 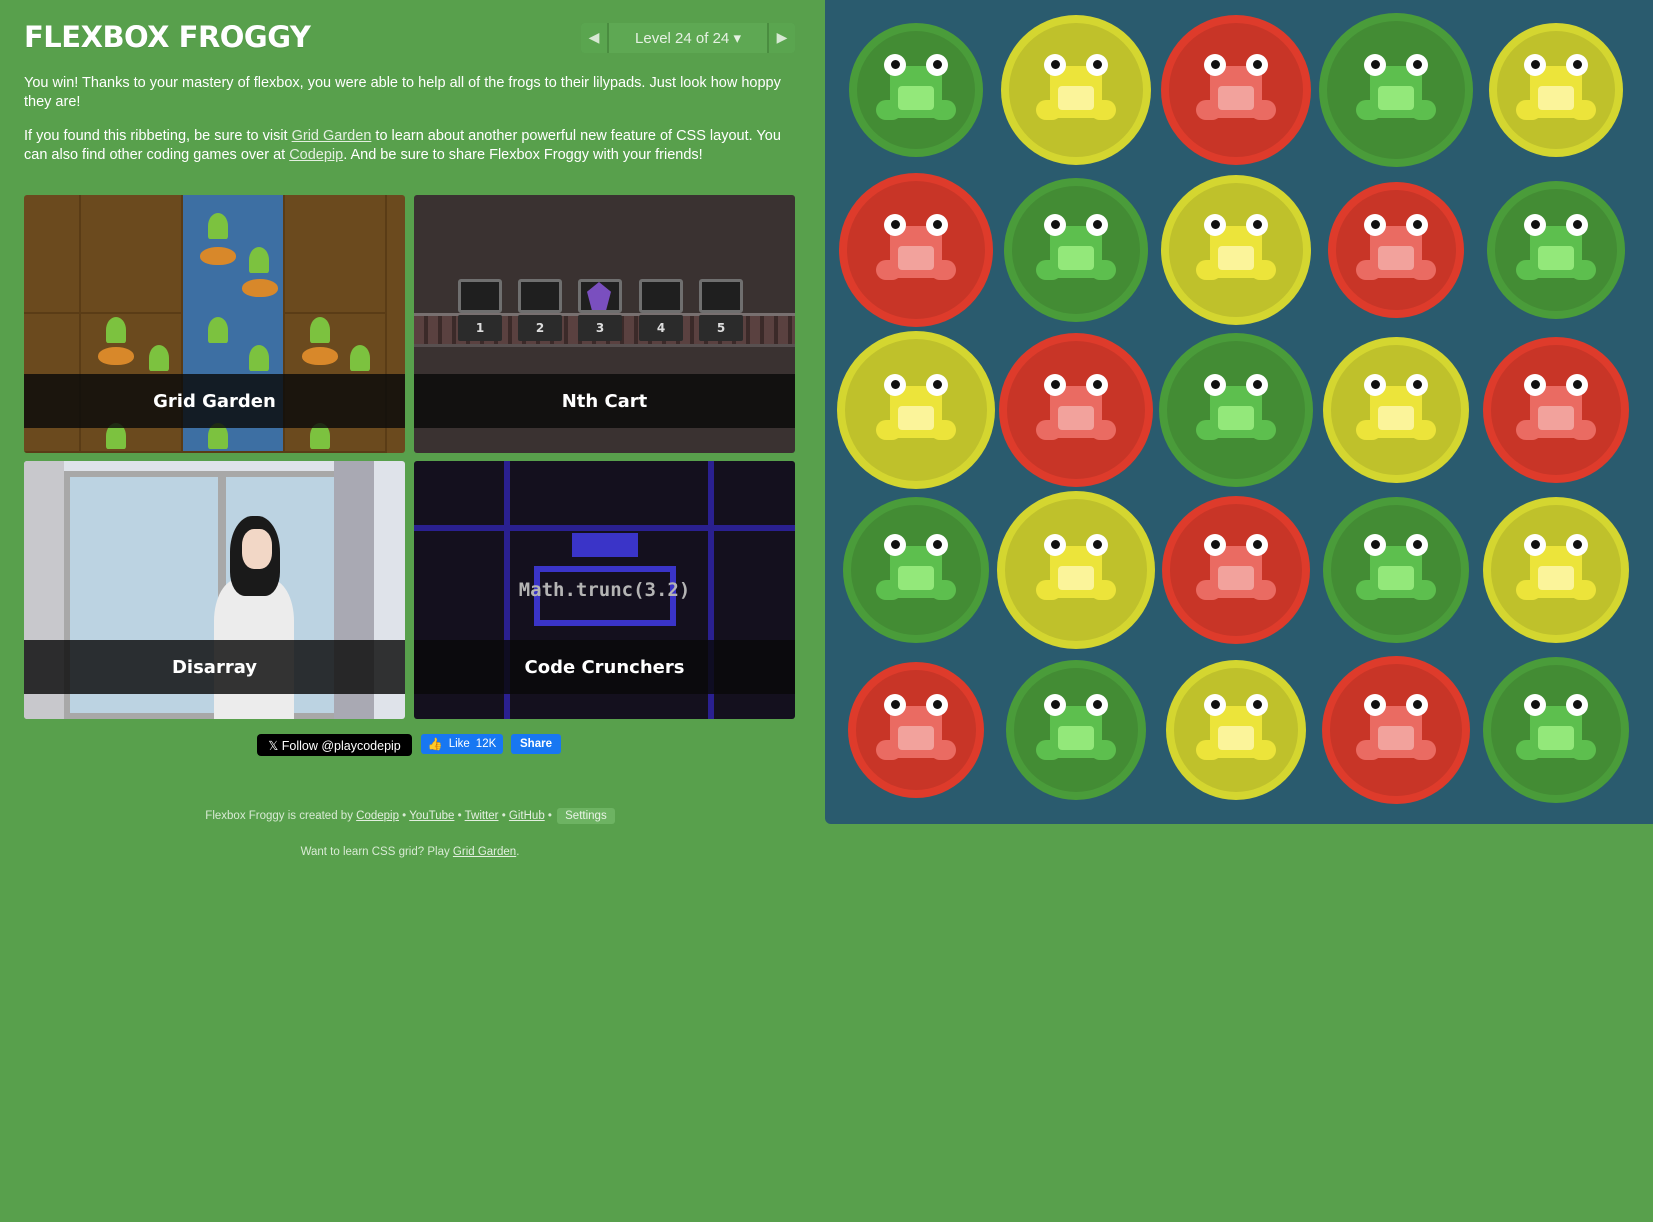 What do you see at coordinates (431, 816) in the screenshot?
I see `footer-youtube-link: YouTube` at bounding box center [431, 816].